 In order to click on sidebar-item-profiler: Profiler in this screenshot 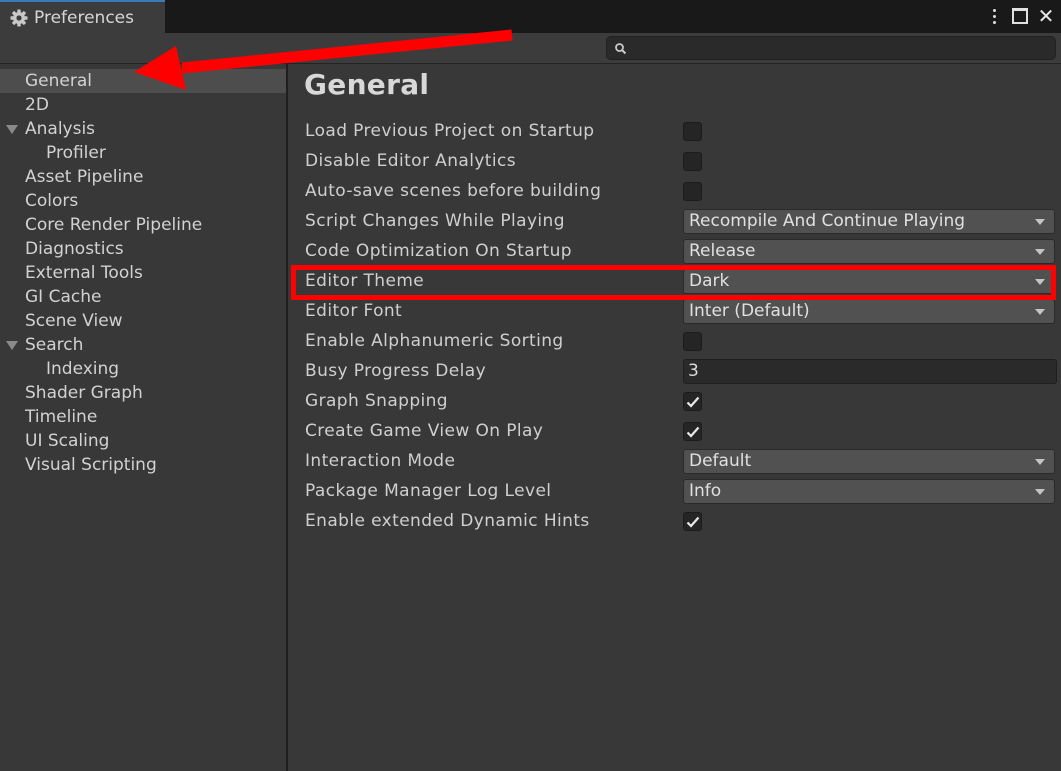, I will do `click(143, 153)`.